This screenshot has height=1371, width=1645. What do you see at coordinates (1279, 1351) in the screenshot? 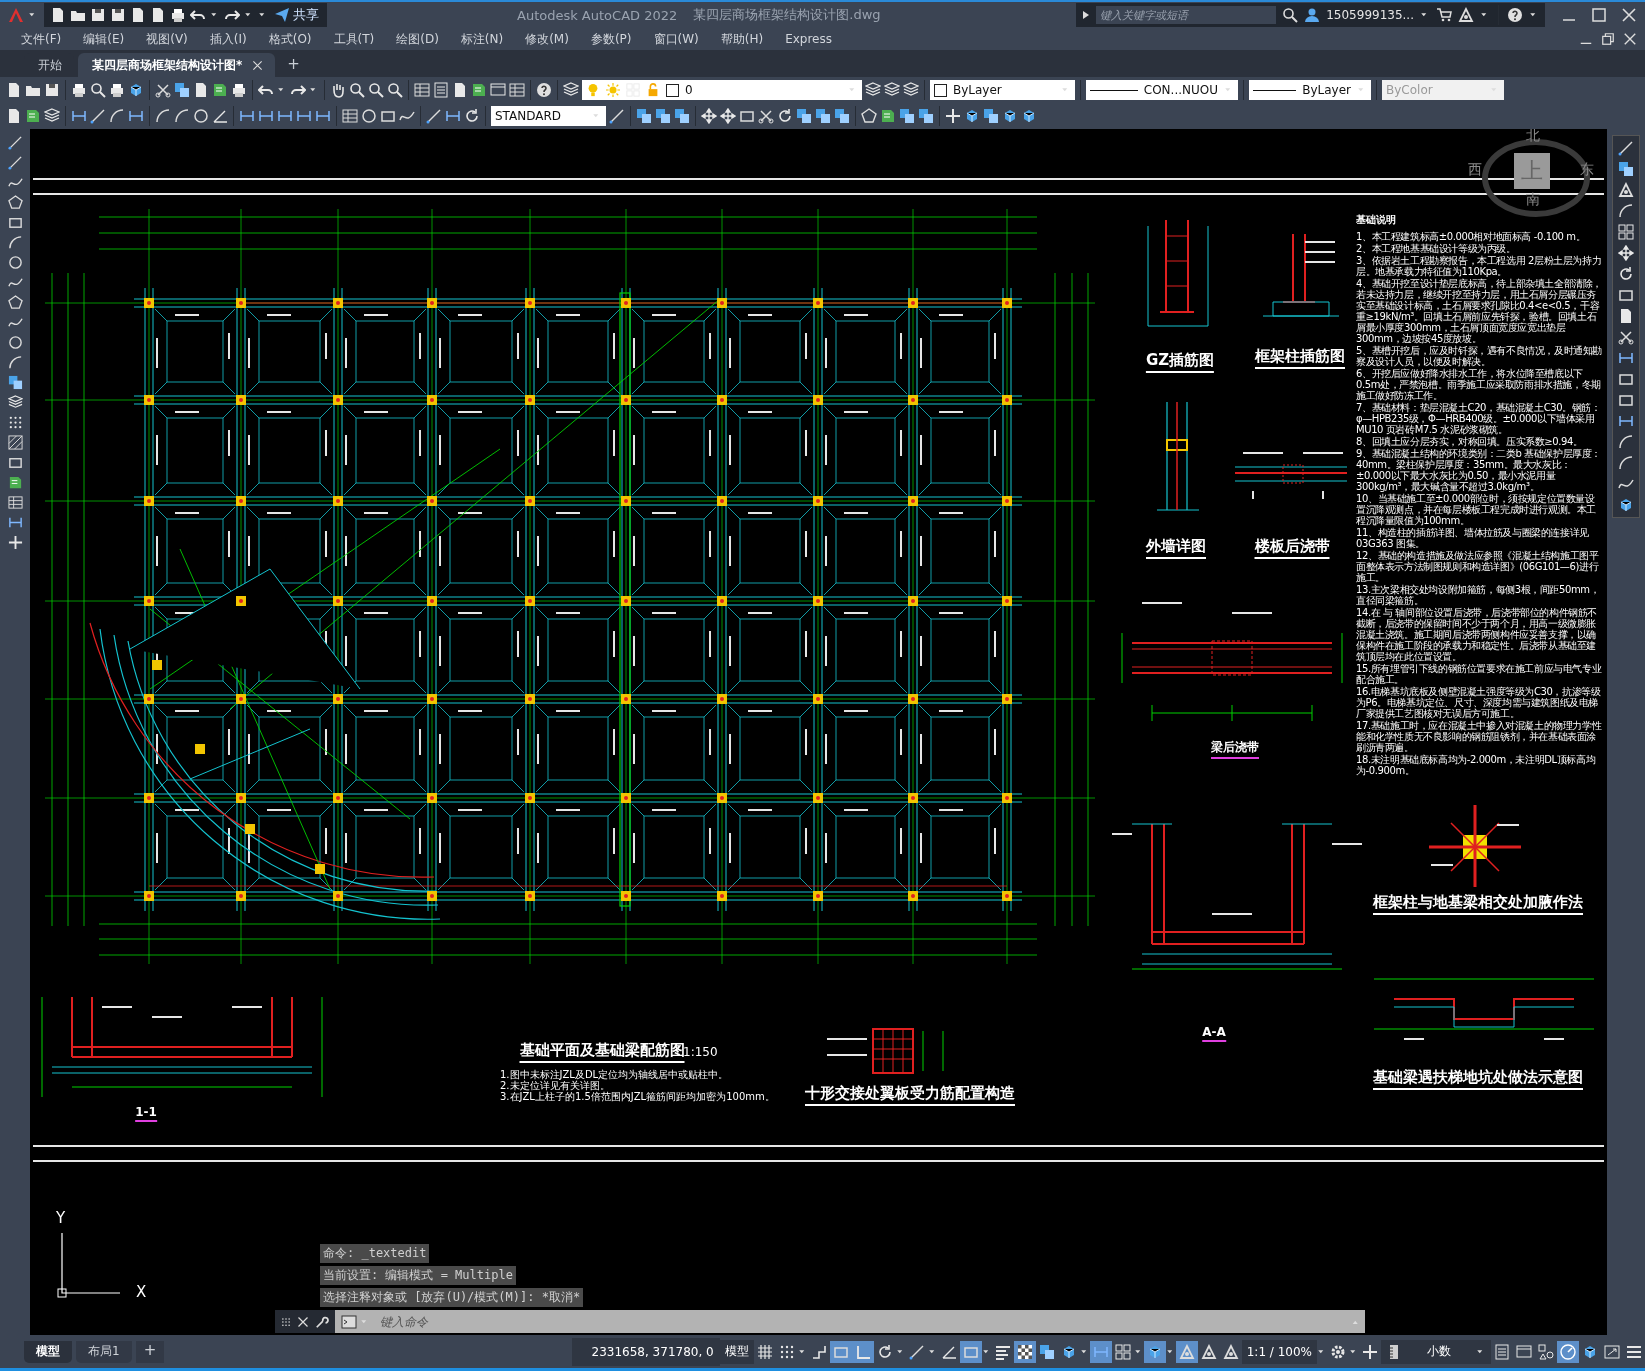
I see `annotation-scale-button: 1:1 / 100%` at bounding box center [1279, 1351].